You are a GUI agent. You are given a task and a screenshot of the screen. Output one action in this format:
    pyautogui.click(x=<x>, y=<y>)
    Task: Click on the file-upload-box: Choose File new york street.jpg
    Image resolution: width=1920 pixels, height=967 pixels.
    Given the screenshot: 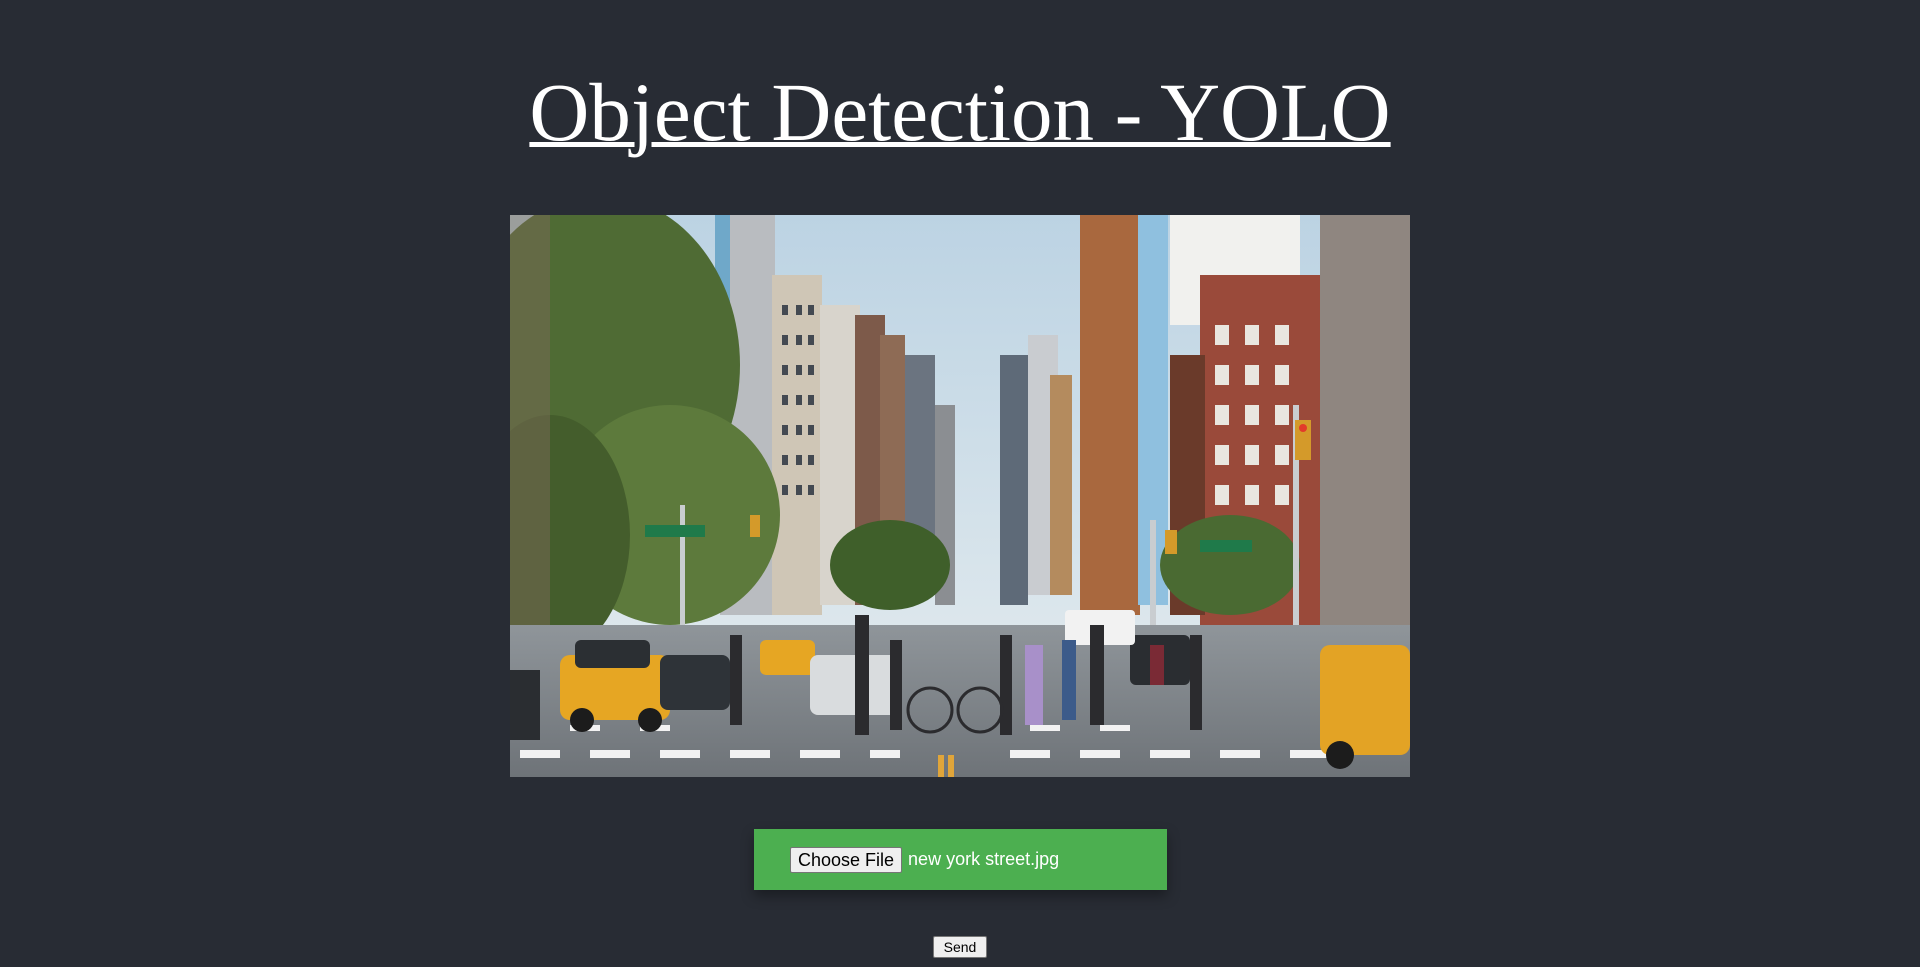 What is the action you would take?
    pyautogui.click(x=960, y=859)
    